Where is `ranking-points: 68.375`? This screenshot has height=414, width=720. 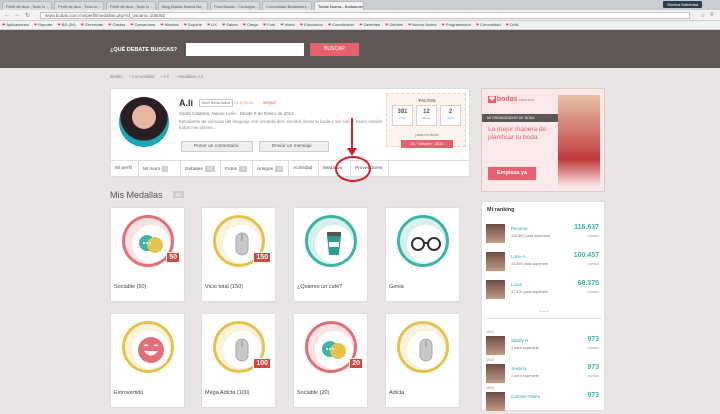
ranking-points: 68.375 is located at coordinates (588, 283).